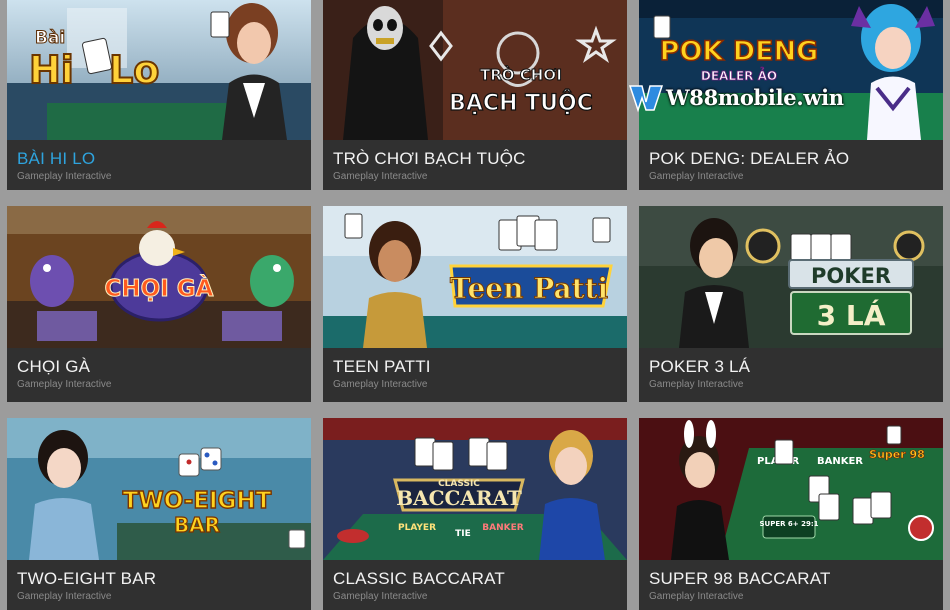  I want to click on game-thumbnail: TRÒ CHƠI BẠCH TUỘC, so click(475, 70).